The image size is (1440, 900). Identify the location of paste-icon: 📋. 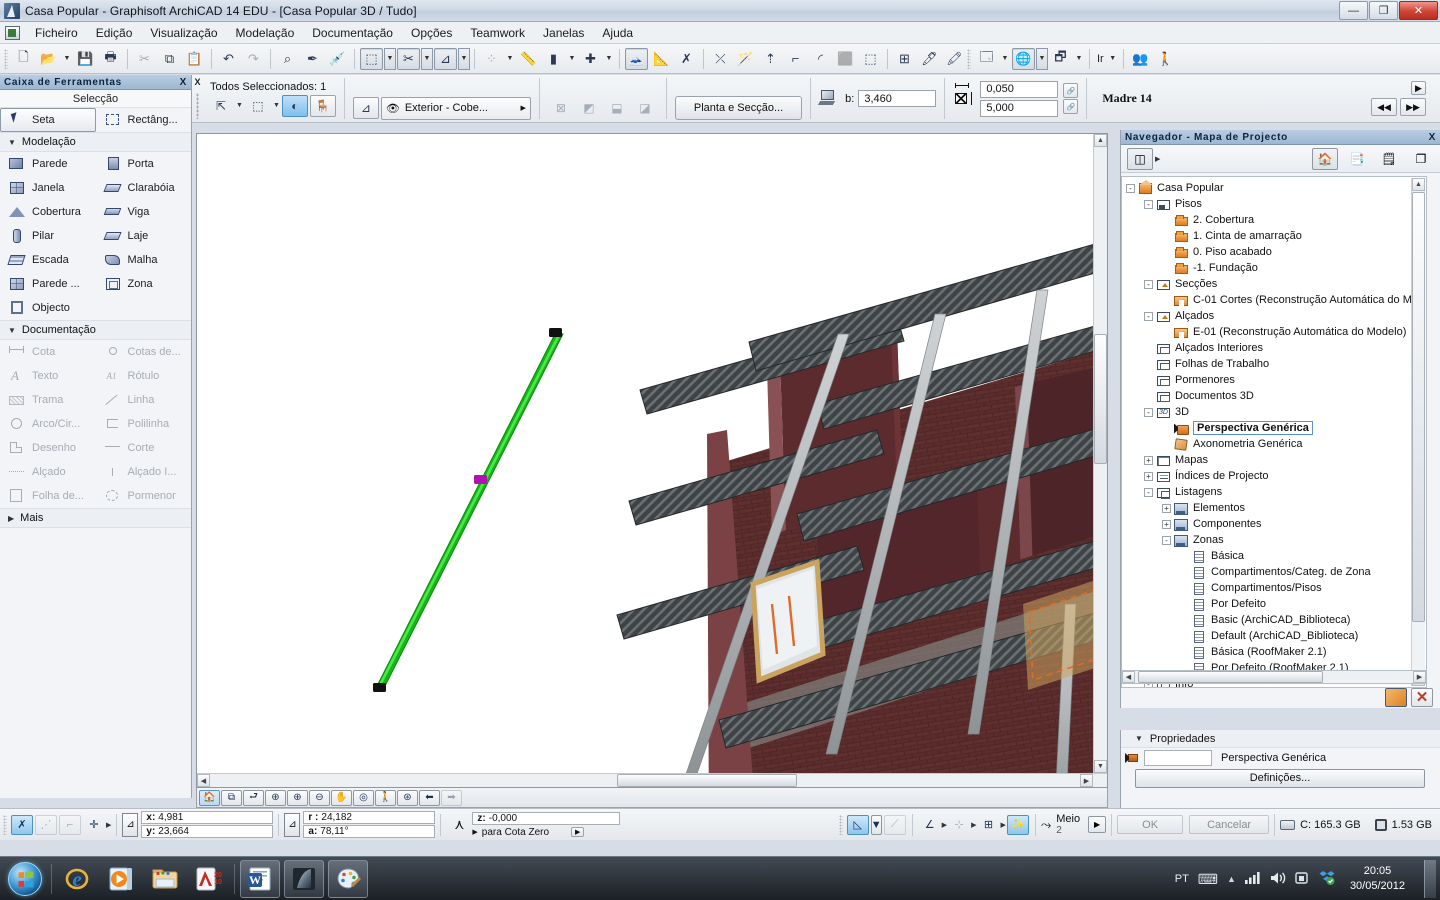
(194, 59).